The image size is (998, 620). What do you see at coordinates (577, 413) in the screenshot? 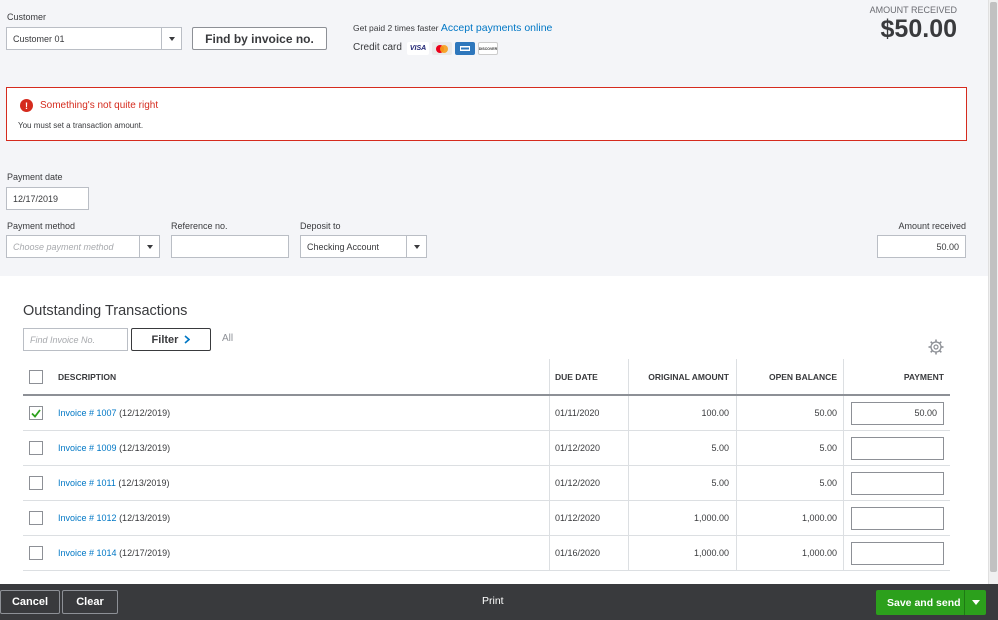
I see `due-date-cell: 01/11/2020` at bounding box center [577, 413].